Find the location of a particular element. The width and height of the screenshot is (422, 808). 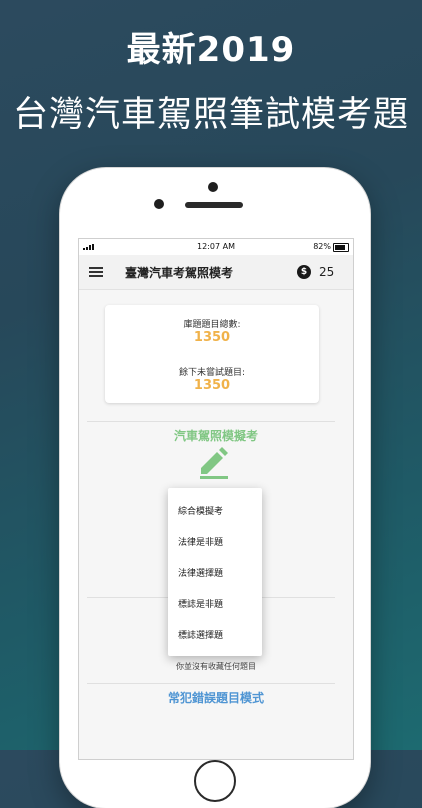

home-button is located at coordinates (215, 781).